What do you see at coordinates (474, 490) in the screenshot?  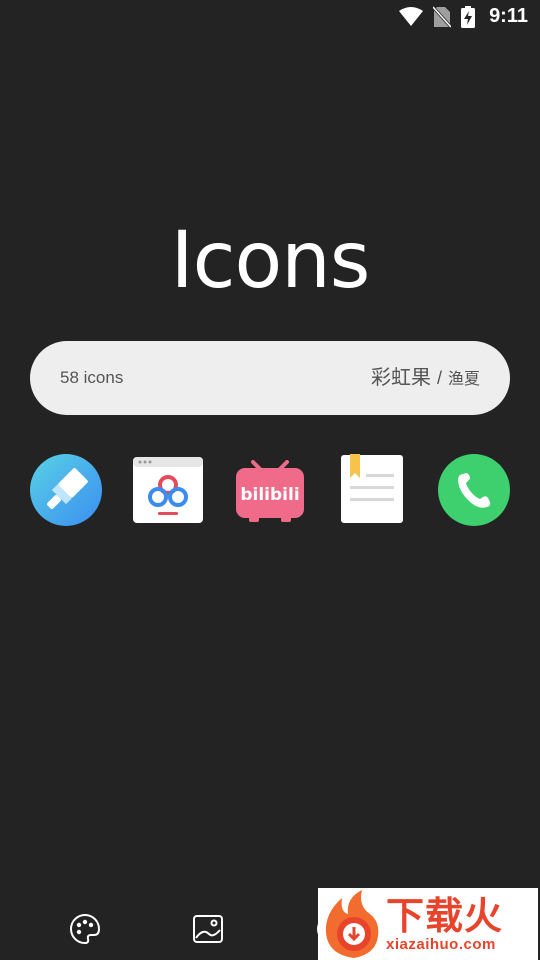 I see `phone-app-icon` at bounding box center [474, 490].